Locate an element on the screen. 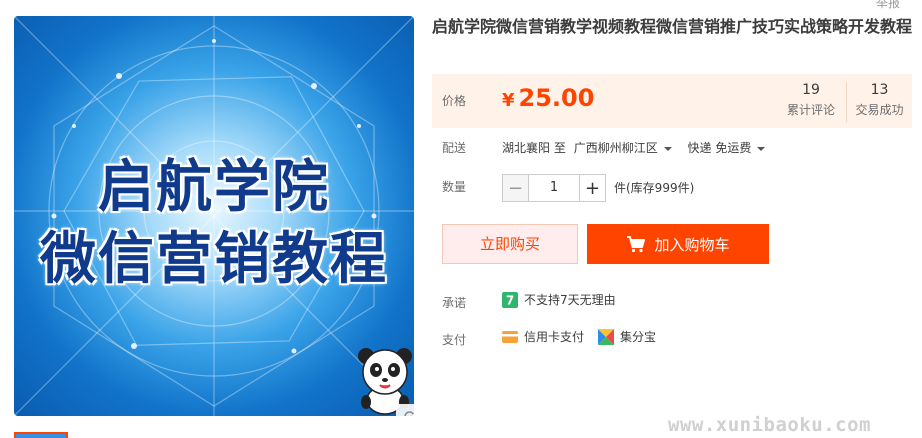 The width and height of the screenshot is (922, 438). add-to-cart-label: 加入购物车 is located at coordinates (692, 244).